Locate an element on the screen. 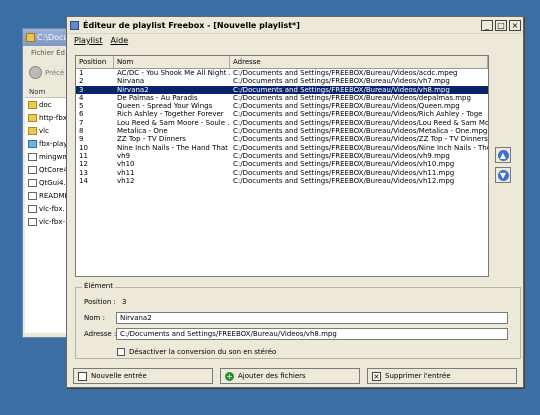 Image resolution: width=540 pixels, height=415 pixels. new-entry-button: Nouvelle entrée is located at coordinates (143, 376).